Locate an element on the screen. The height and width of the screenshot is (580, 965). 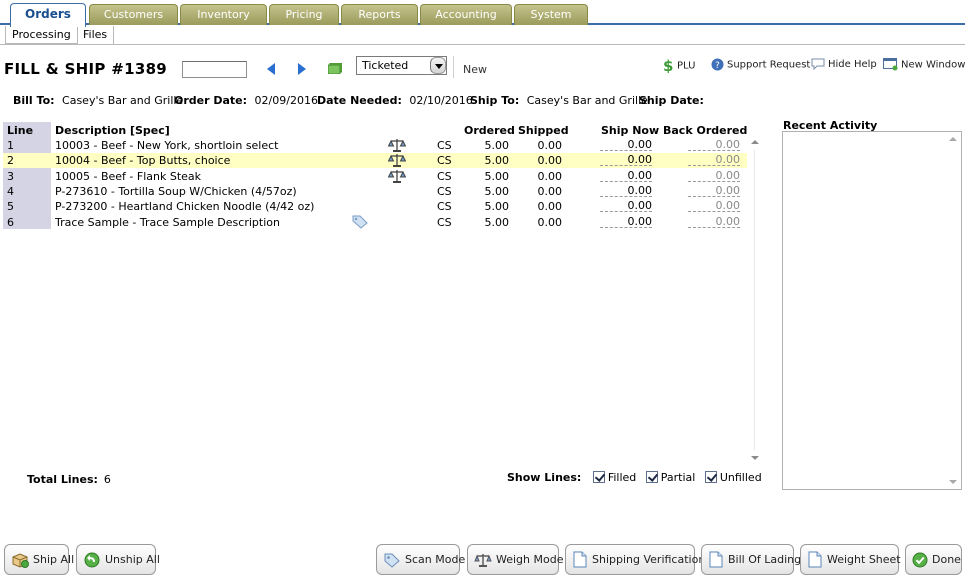
cell-description: 10004 - Beef - Top Butts, choice is located at coordinates (143, 161).